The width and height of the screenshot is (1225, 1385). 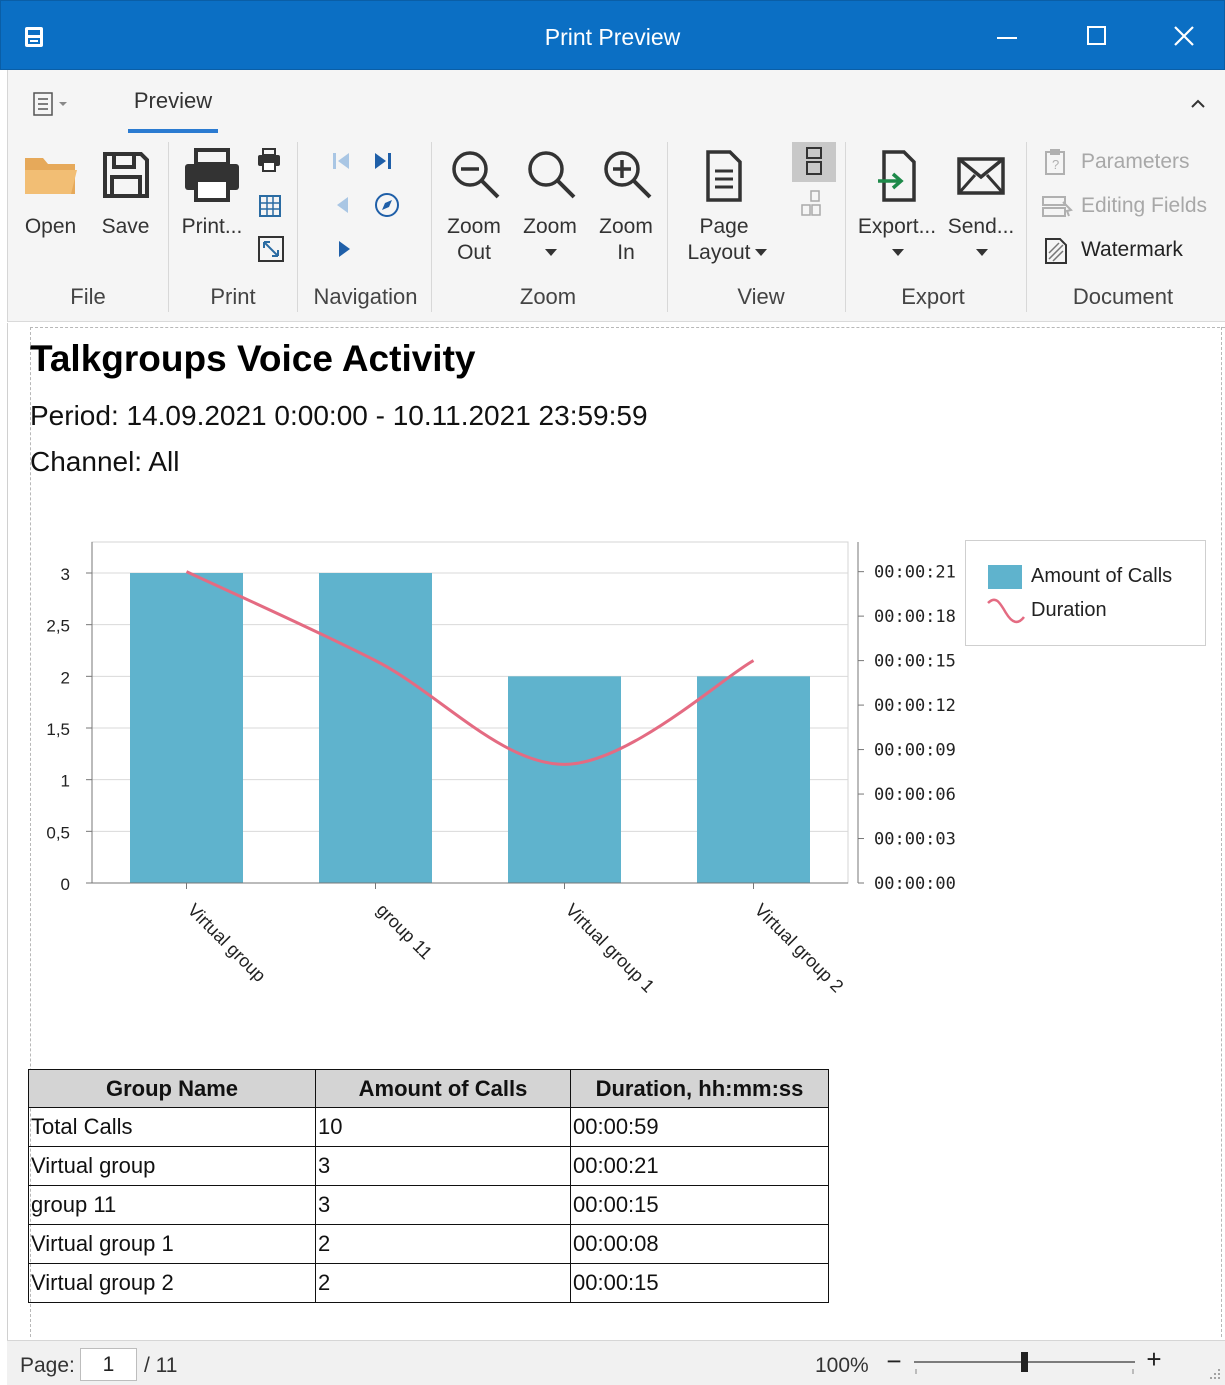 I want to click on zoom-out-step-button: −, so click(x=894, y=1361).